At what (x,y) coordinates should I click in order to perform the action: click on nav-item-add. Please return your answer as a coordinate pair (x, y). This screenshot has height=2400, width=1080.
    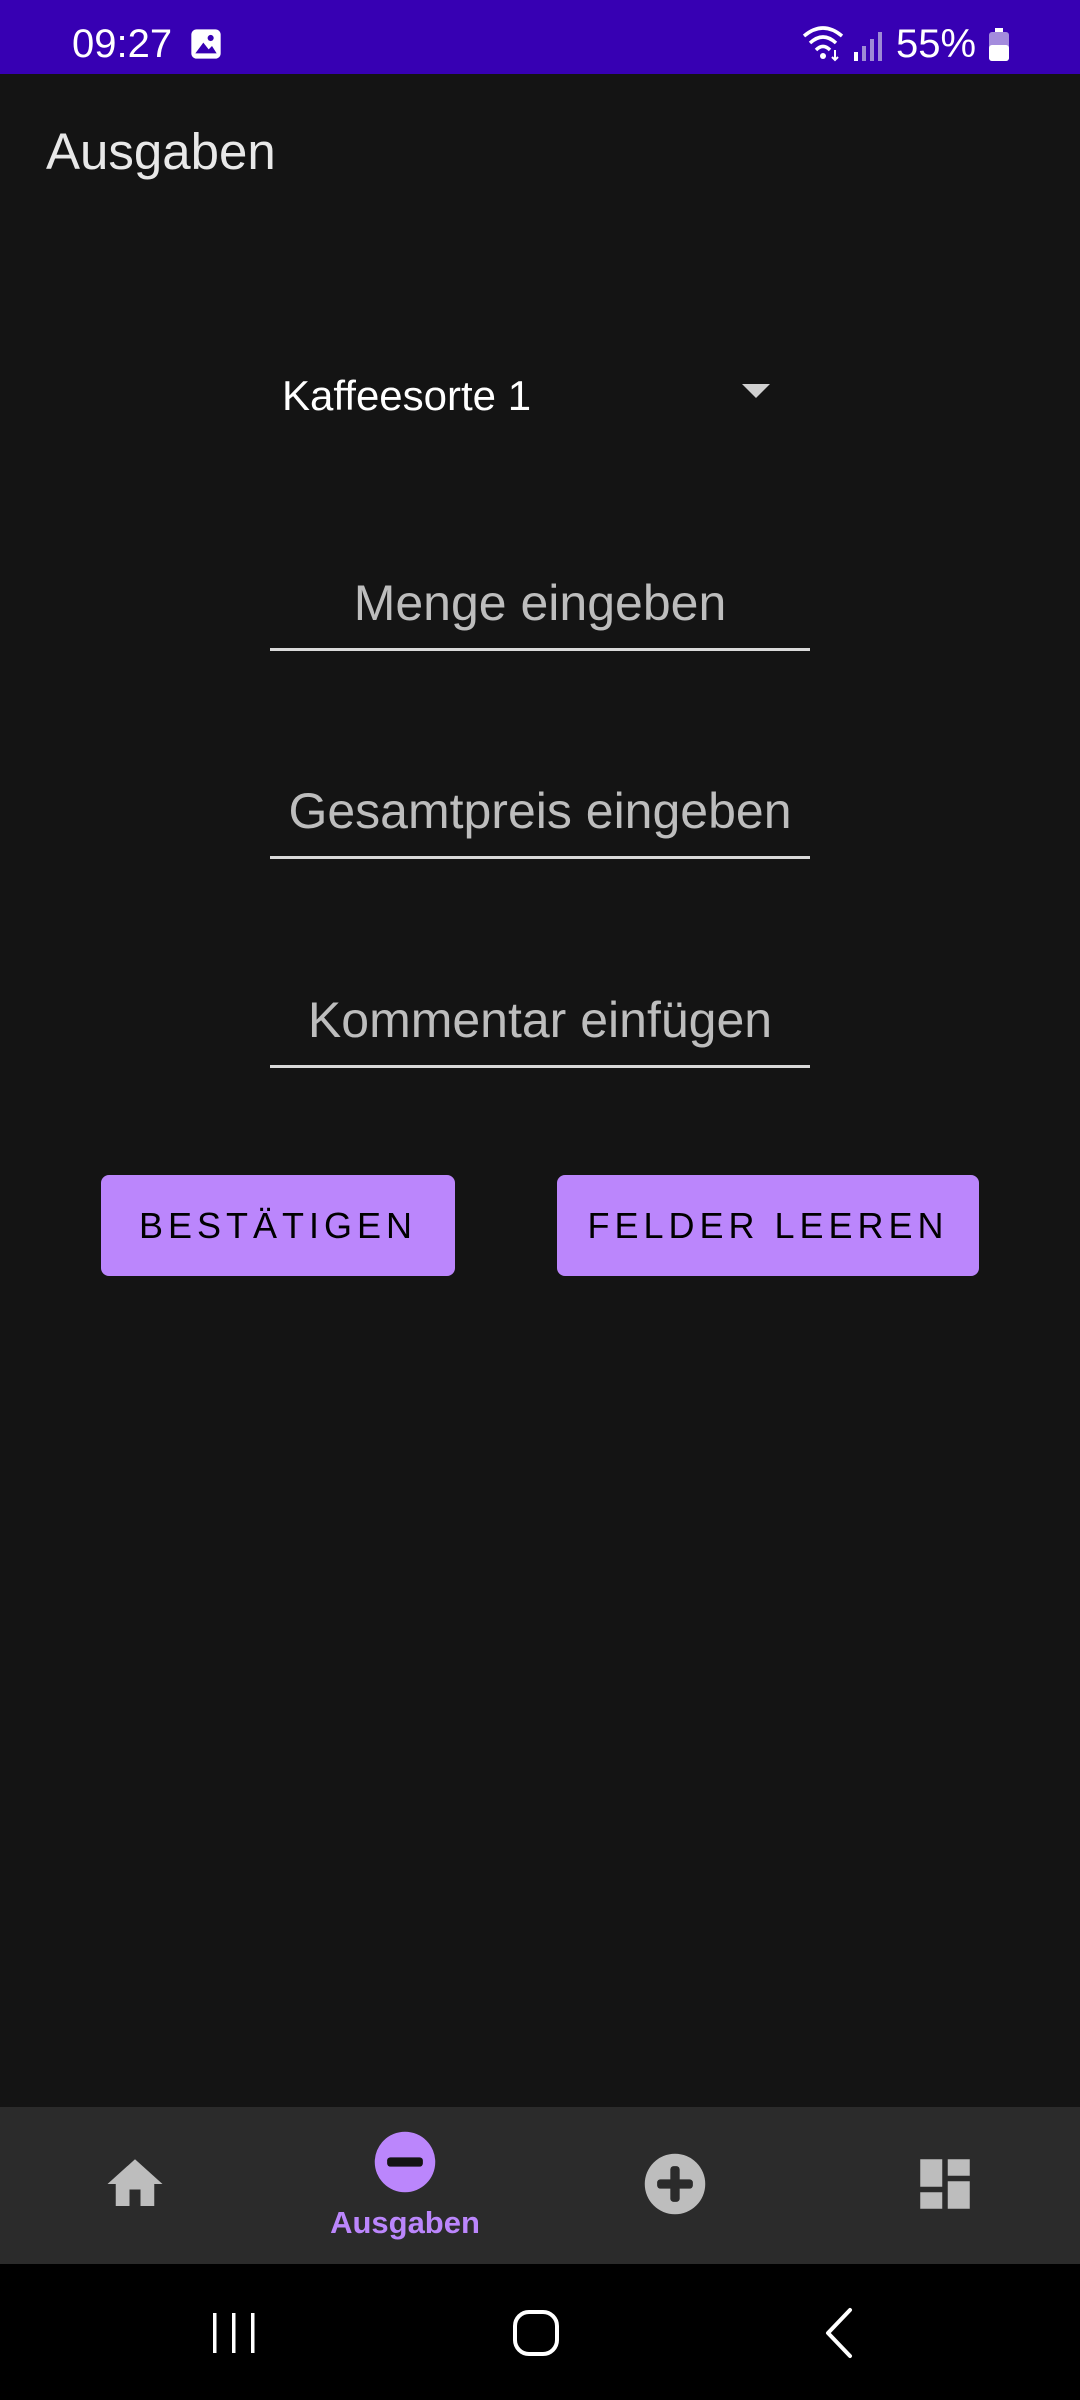
    Looking at the image, I should click on (675, 2185).